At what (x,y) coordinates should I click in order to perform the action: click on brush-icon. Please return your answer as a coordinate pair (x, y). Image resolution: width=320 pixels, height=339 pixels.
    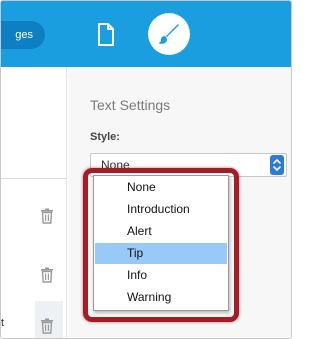
    Looking at the image, I should click on (168, 34).